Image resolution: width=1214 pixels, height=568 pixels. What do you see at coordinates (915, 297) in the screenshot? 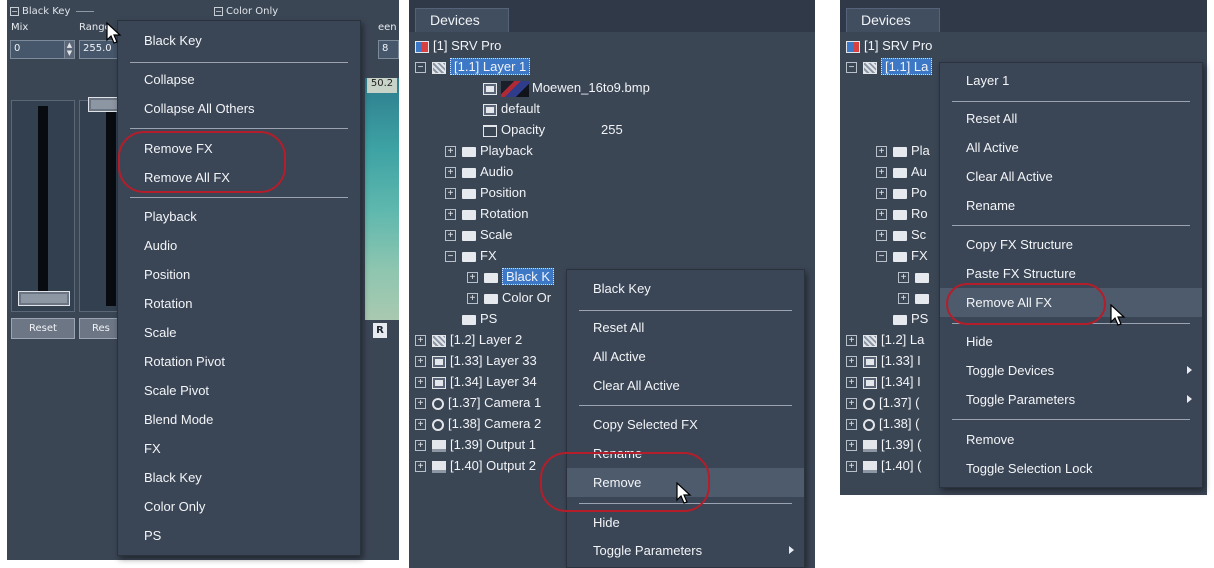
I see `tree-row-color-only: +` at bounding box center [915, 297].